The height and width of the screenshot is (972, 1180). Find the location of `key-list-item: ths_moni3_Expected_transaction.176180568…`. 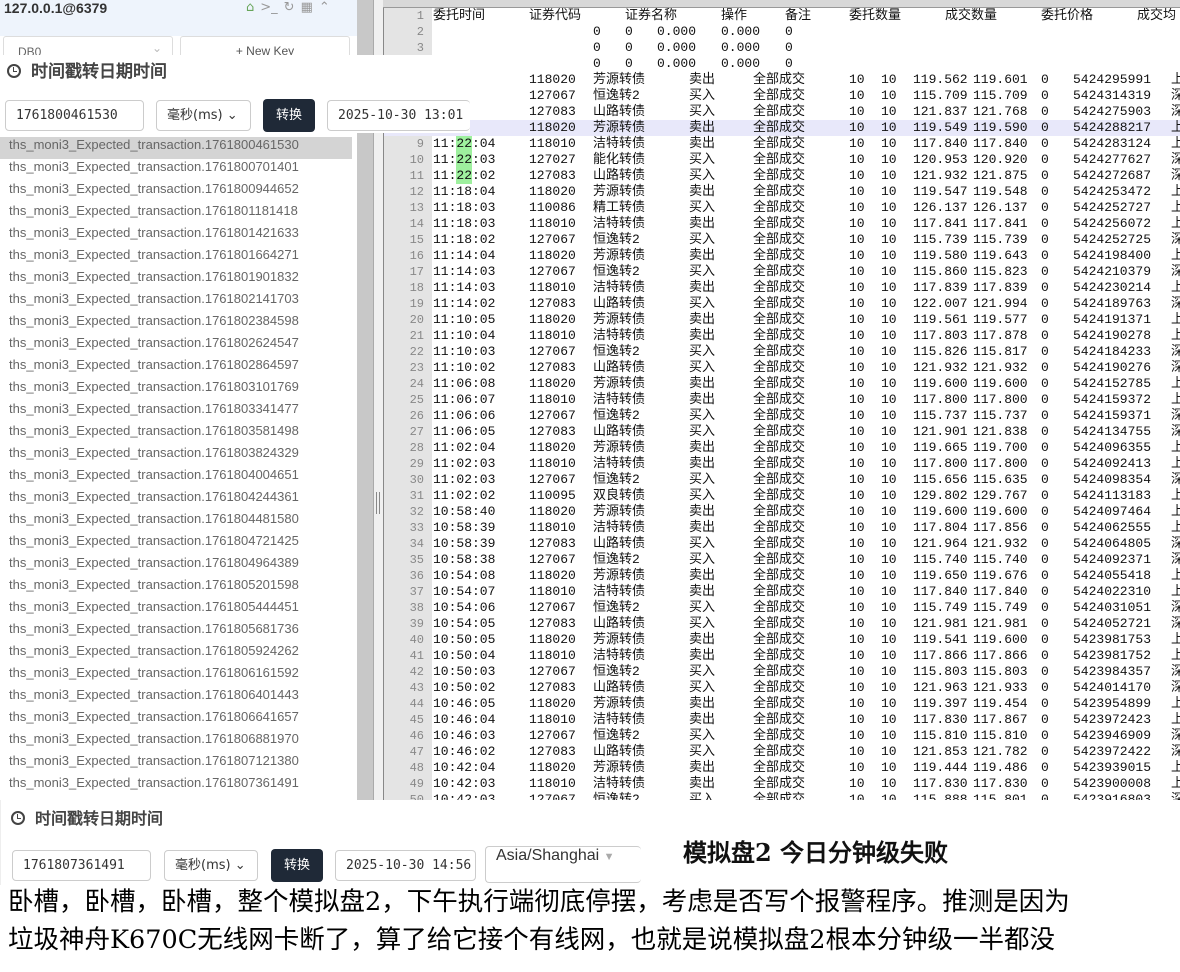

key-list-item: ths_moni3_Expected_transaction.176180568… is located at coordinates (178, 632).